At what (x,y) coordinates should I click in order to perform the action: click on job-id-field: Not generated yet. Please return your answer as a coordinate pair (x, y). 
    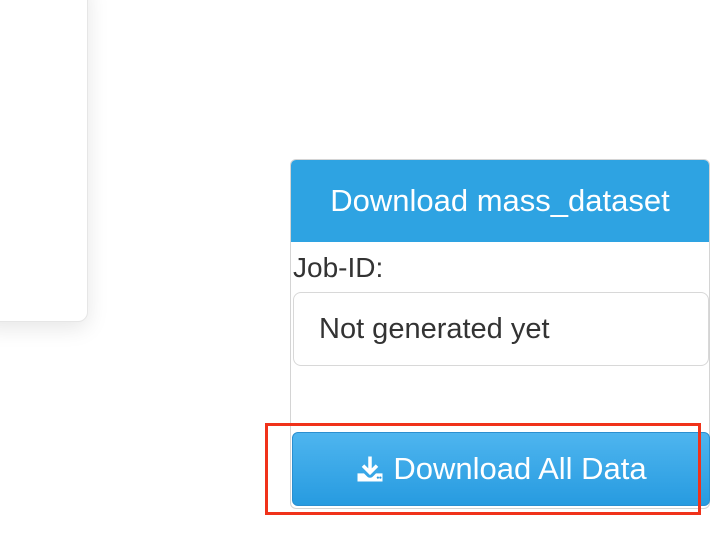
    Looking at the image, I should click on (501, 329).